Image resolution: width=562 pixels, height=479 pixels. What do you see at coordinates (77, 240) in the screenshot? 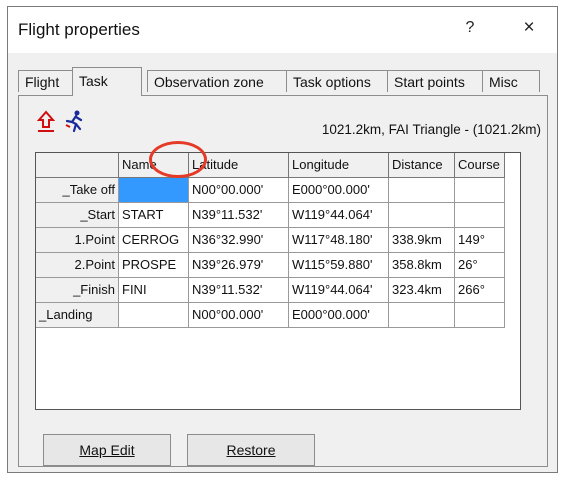
I see `row-label: 1.Point` at bounding box center [77, 240].